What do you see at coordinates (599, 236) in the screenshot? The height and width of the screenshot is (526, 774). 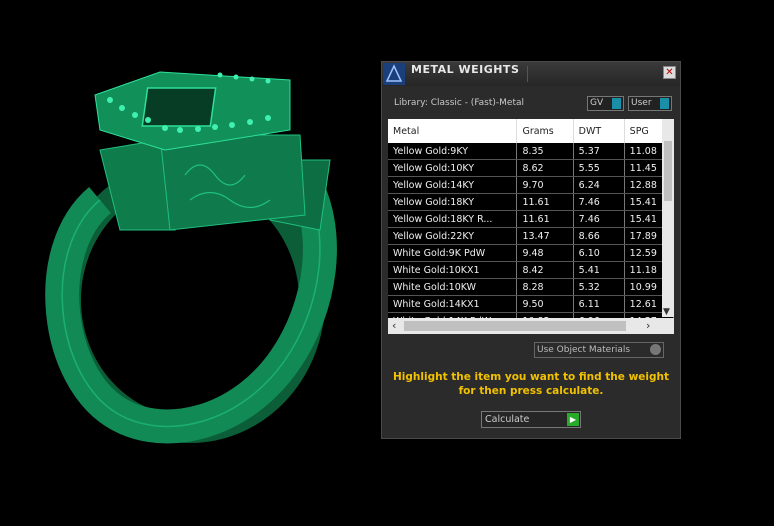 I see `cell-dwt: 8.66` at bounding box center [599, 236].